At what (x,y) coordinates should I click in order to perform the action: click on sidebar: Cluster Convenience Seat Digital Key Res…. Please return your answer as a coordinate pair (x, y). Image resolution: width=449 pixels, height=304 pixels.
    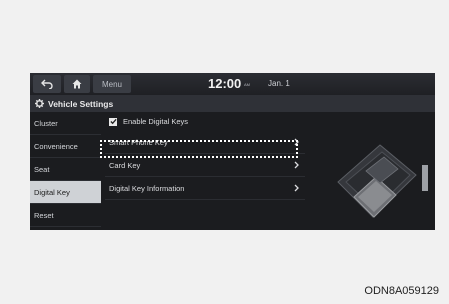
    Looking at the image, I should click on (65, 171).